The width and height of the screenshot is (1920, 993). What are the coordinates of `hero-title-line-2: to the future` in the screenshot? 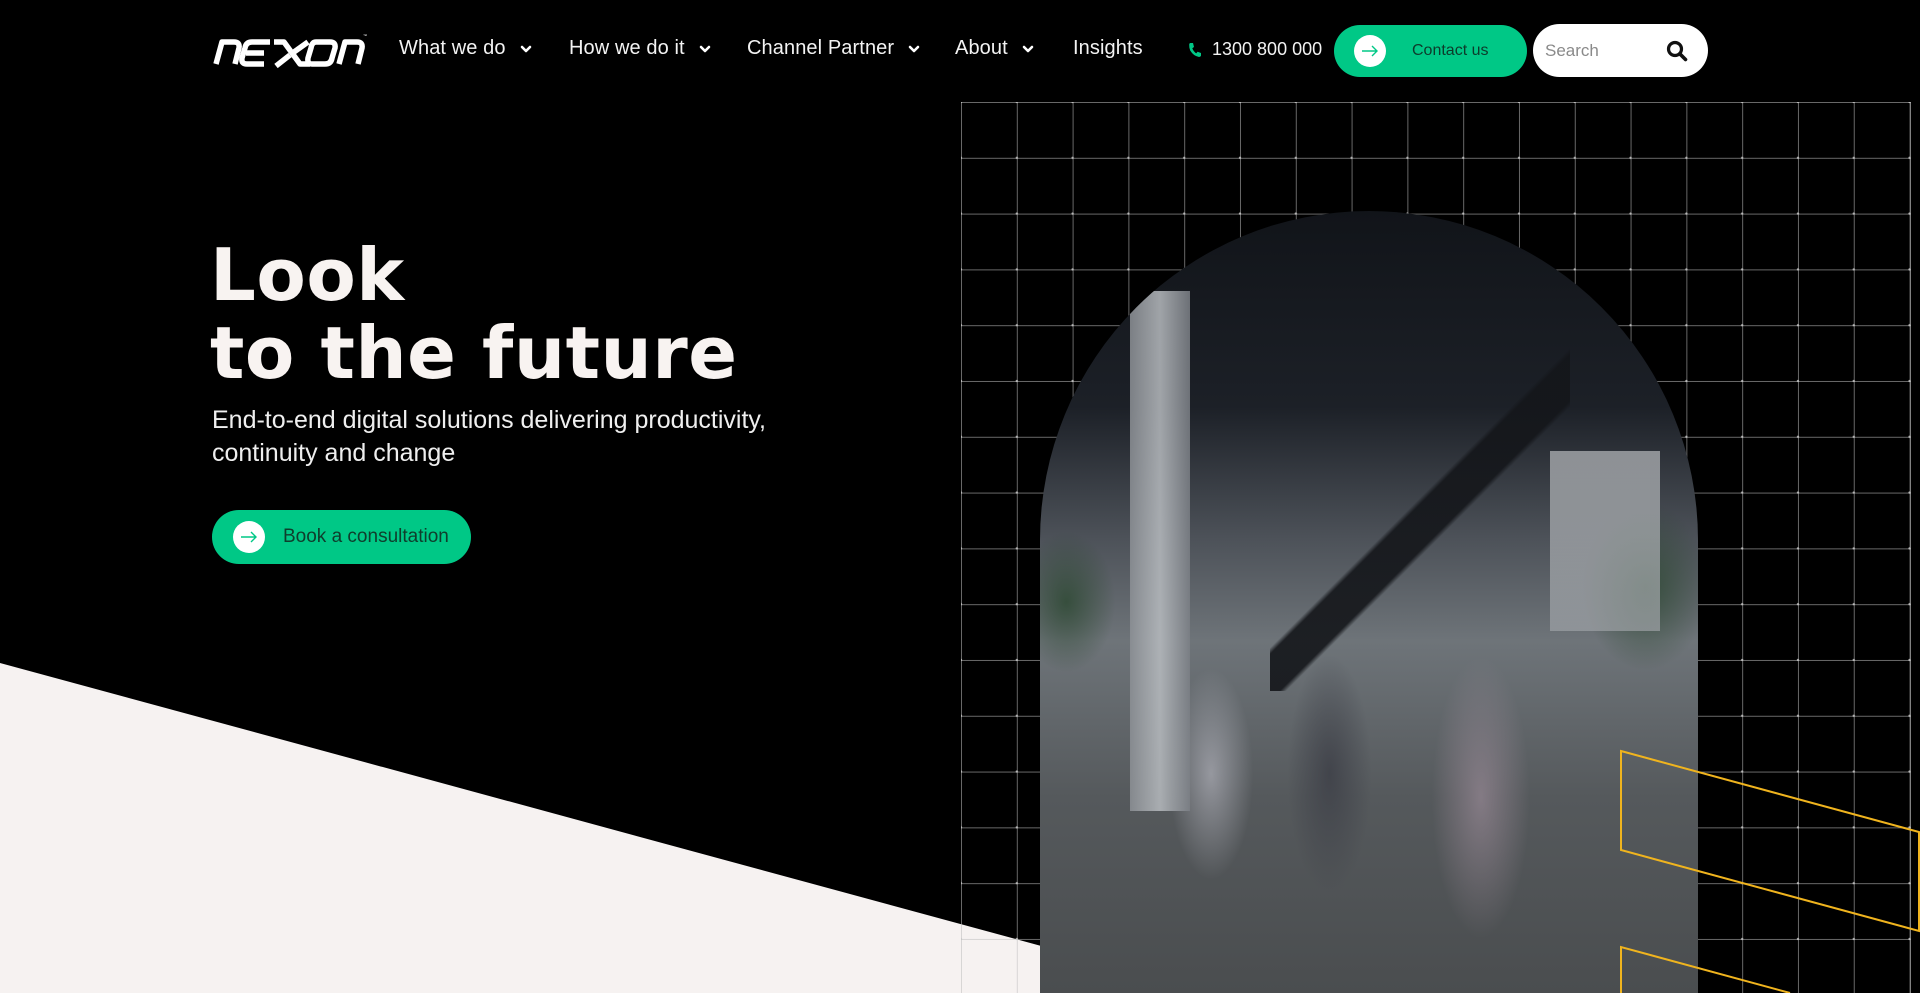 It's located at (474, 353).